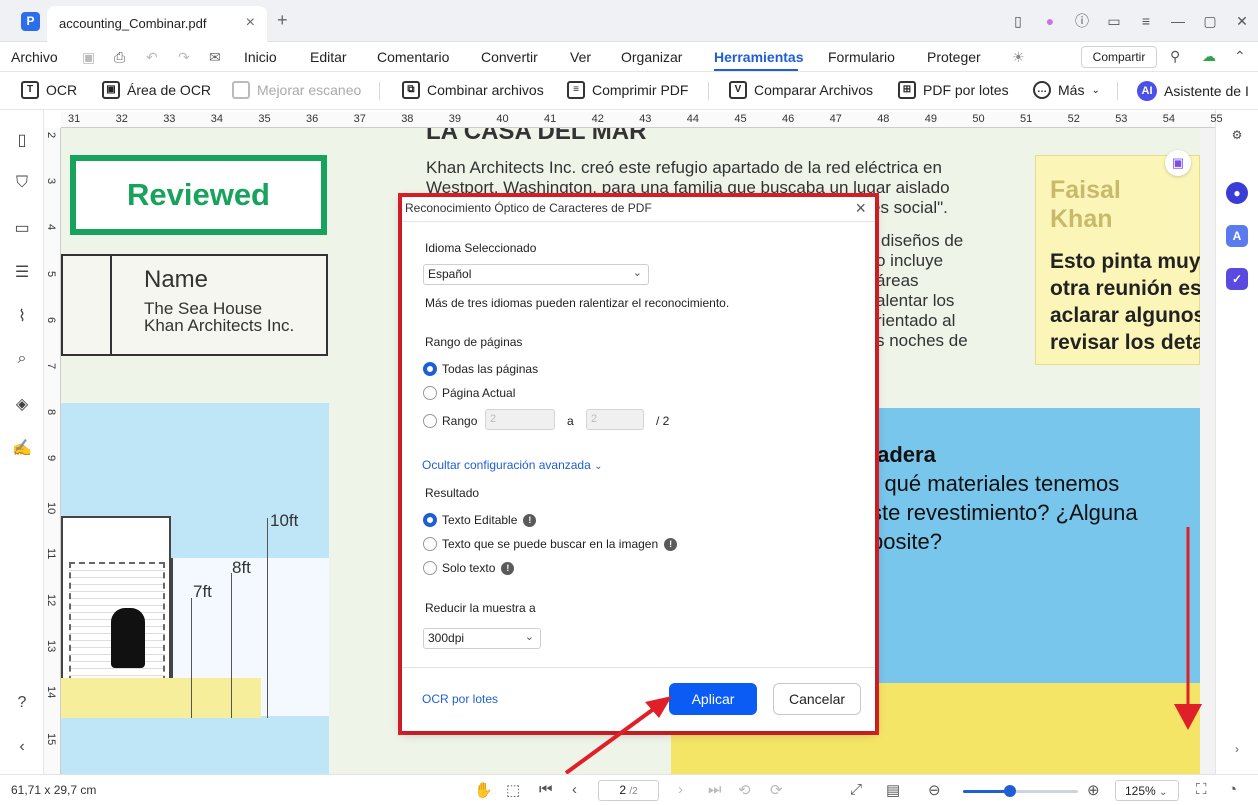  What do you see at coordinates (1020, 791) in the screenshot?
I see `zoom-slider` at bounding box center [1020, 791].